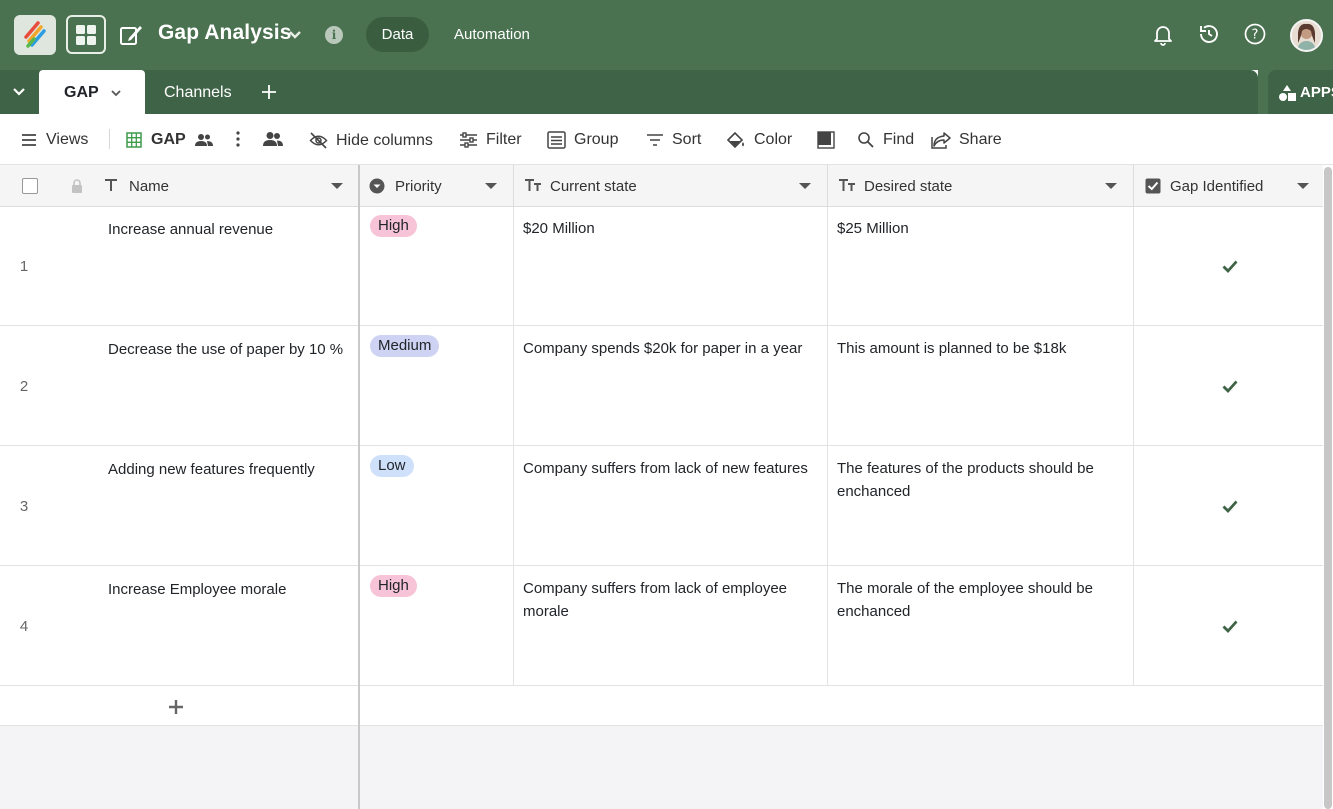 The image size is (1333, 809). What do you see at coordinates (830, 140) in the screenshot?
I see `row-height-icon` at bounding box center [830, 140].